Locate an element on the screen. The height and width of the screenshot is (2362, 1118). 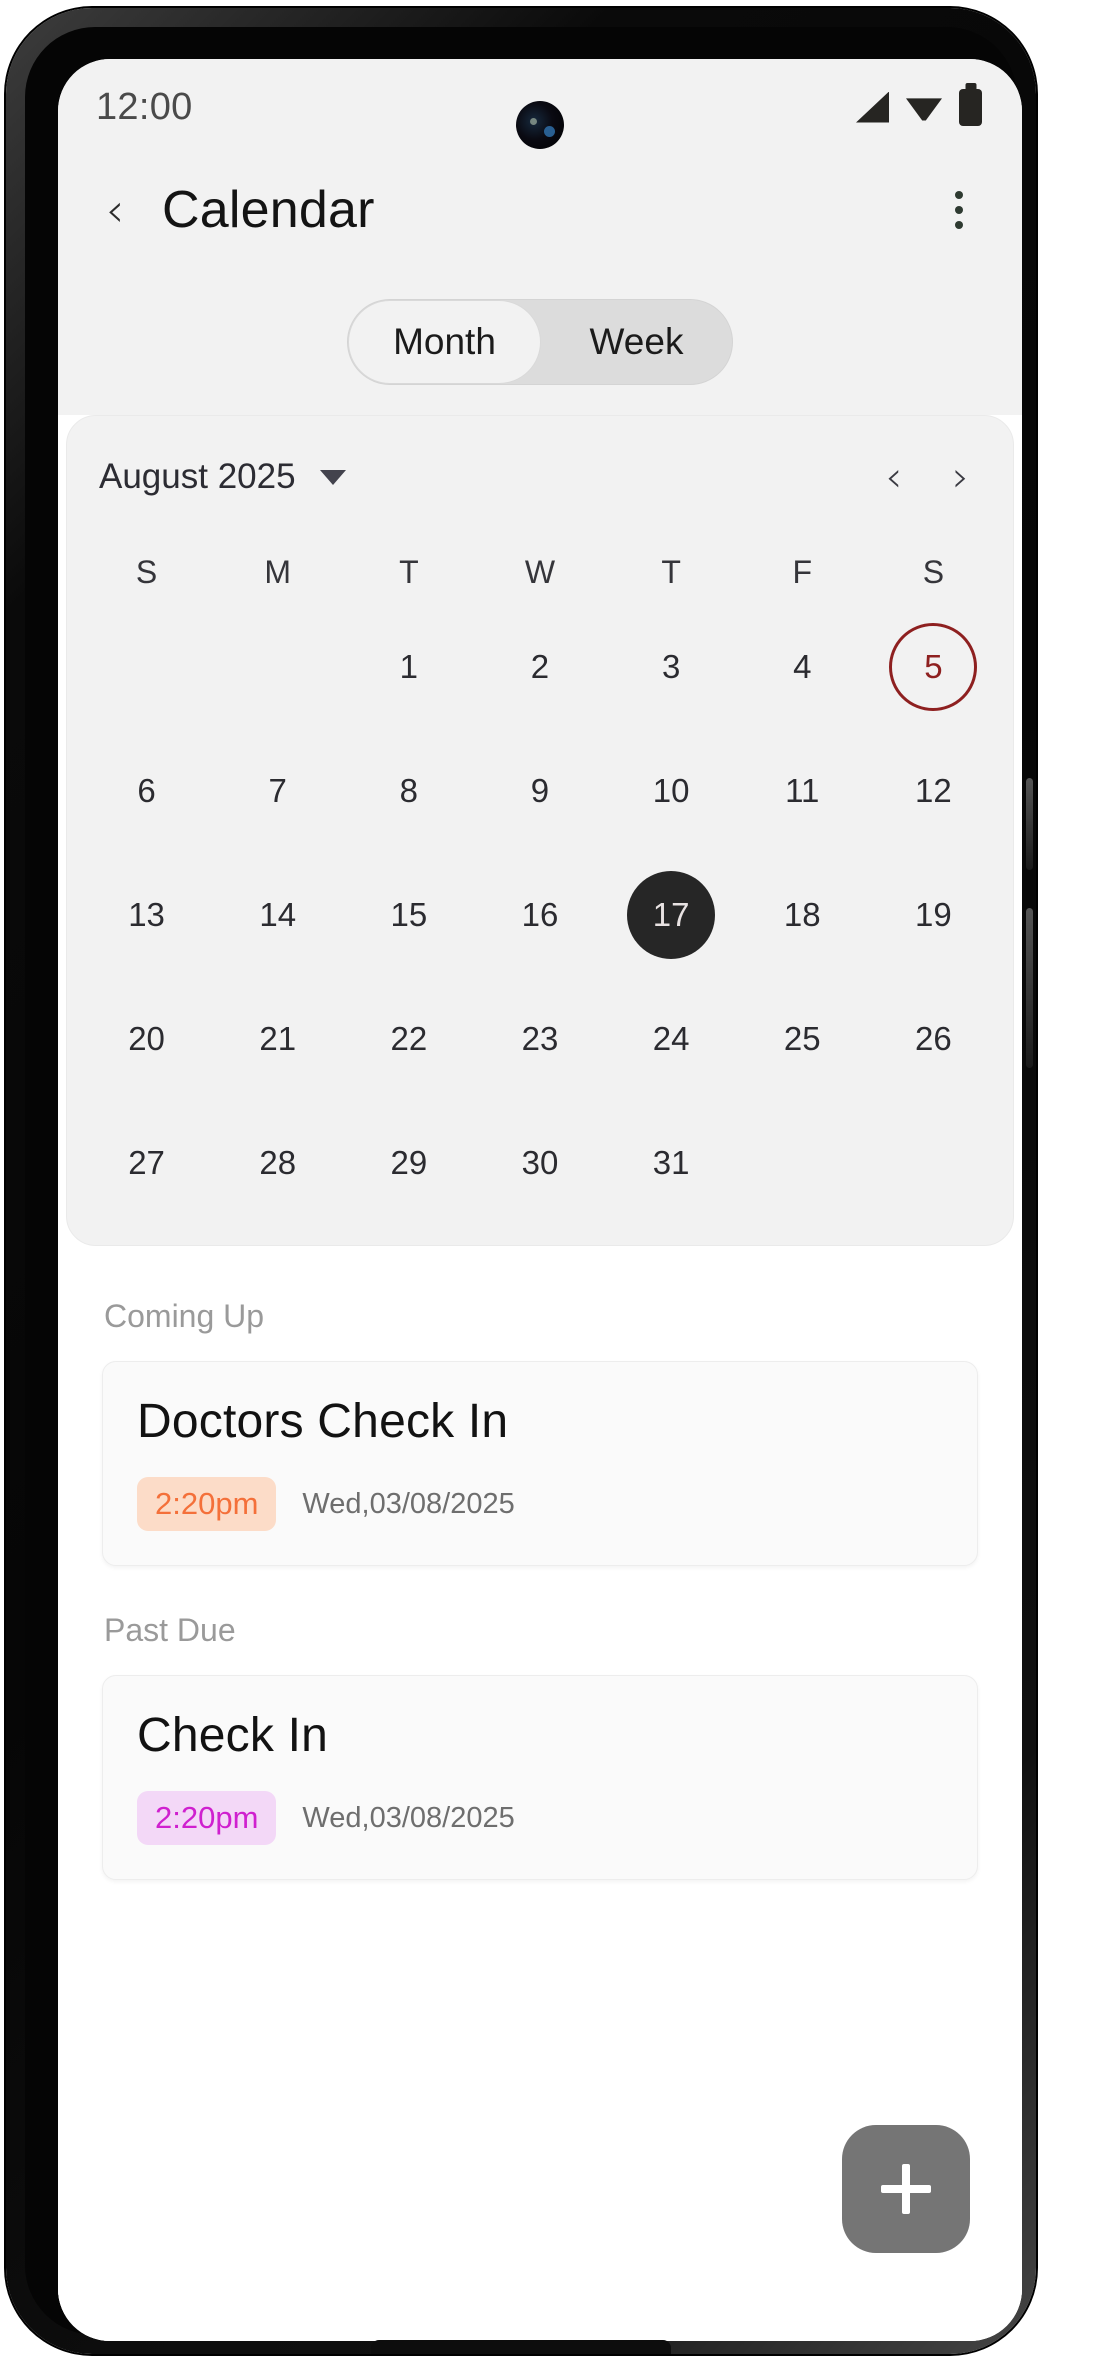
date-cell: 31 is located at coordinates (671, 1163).